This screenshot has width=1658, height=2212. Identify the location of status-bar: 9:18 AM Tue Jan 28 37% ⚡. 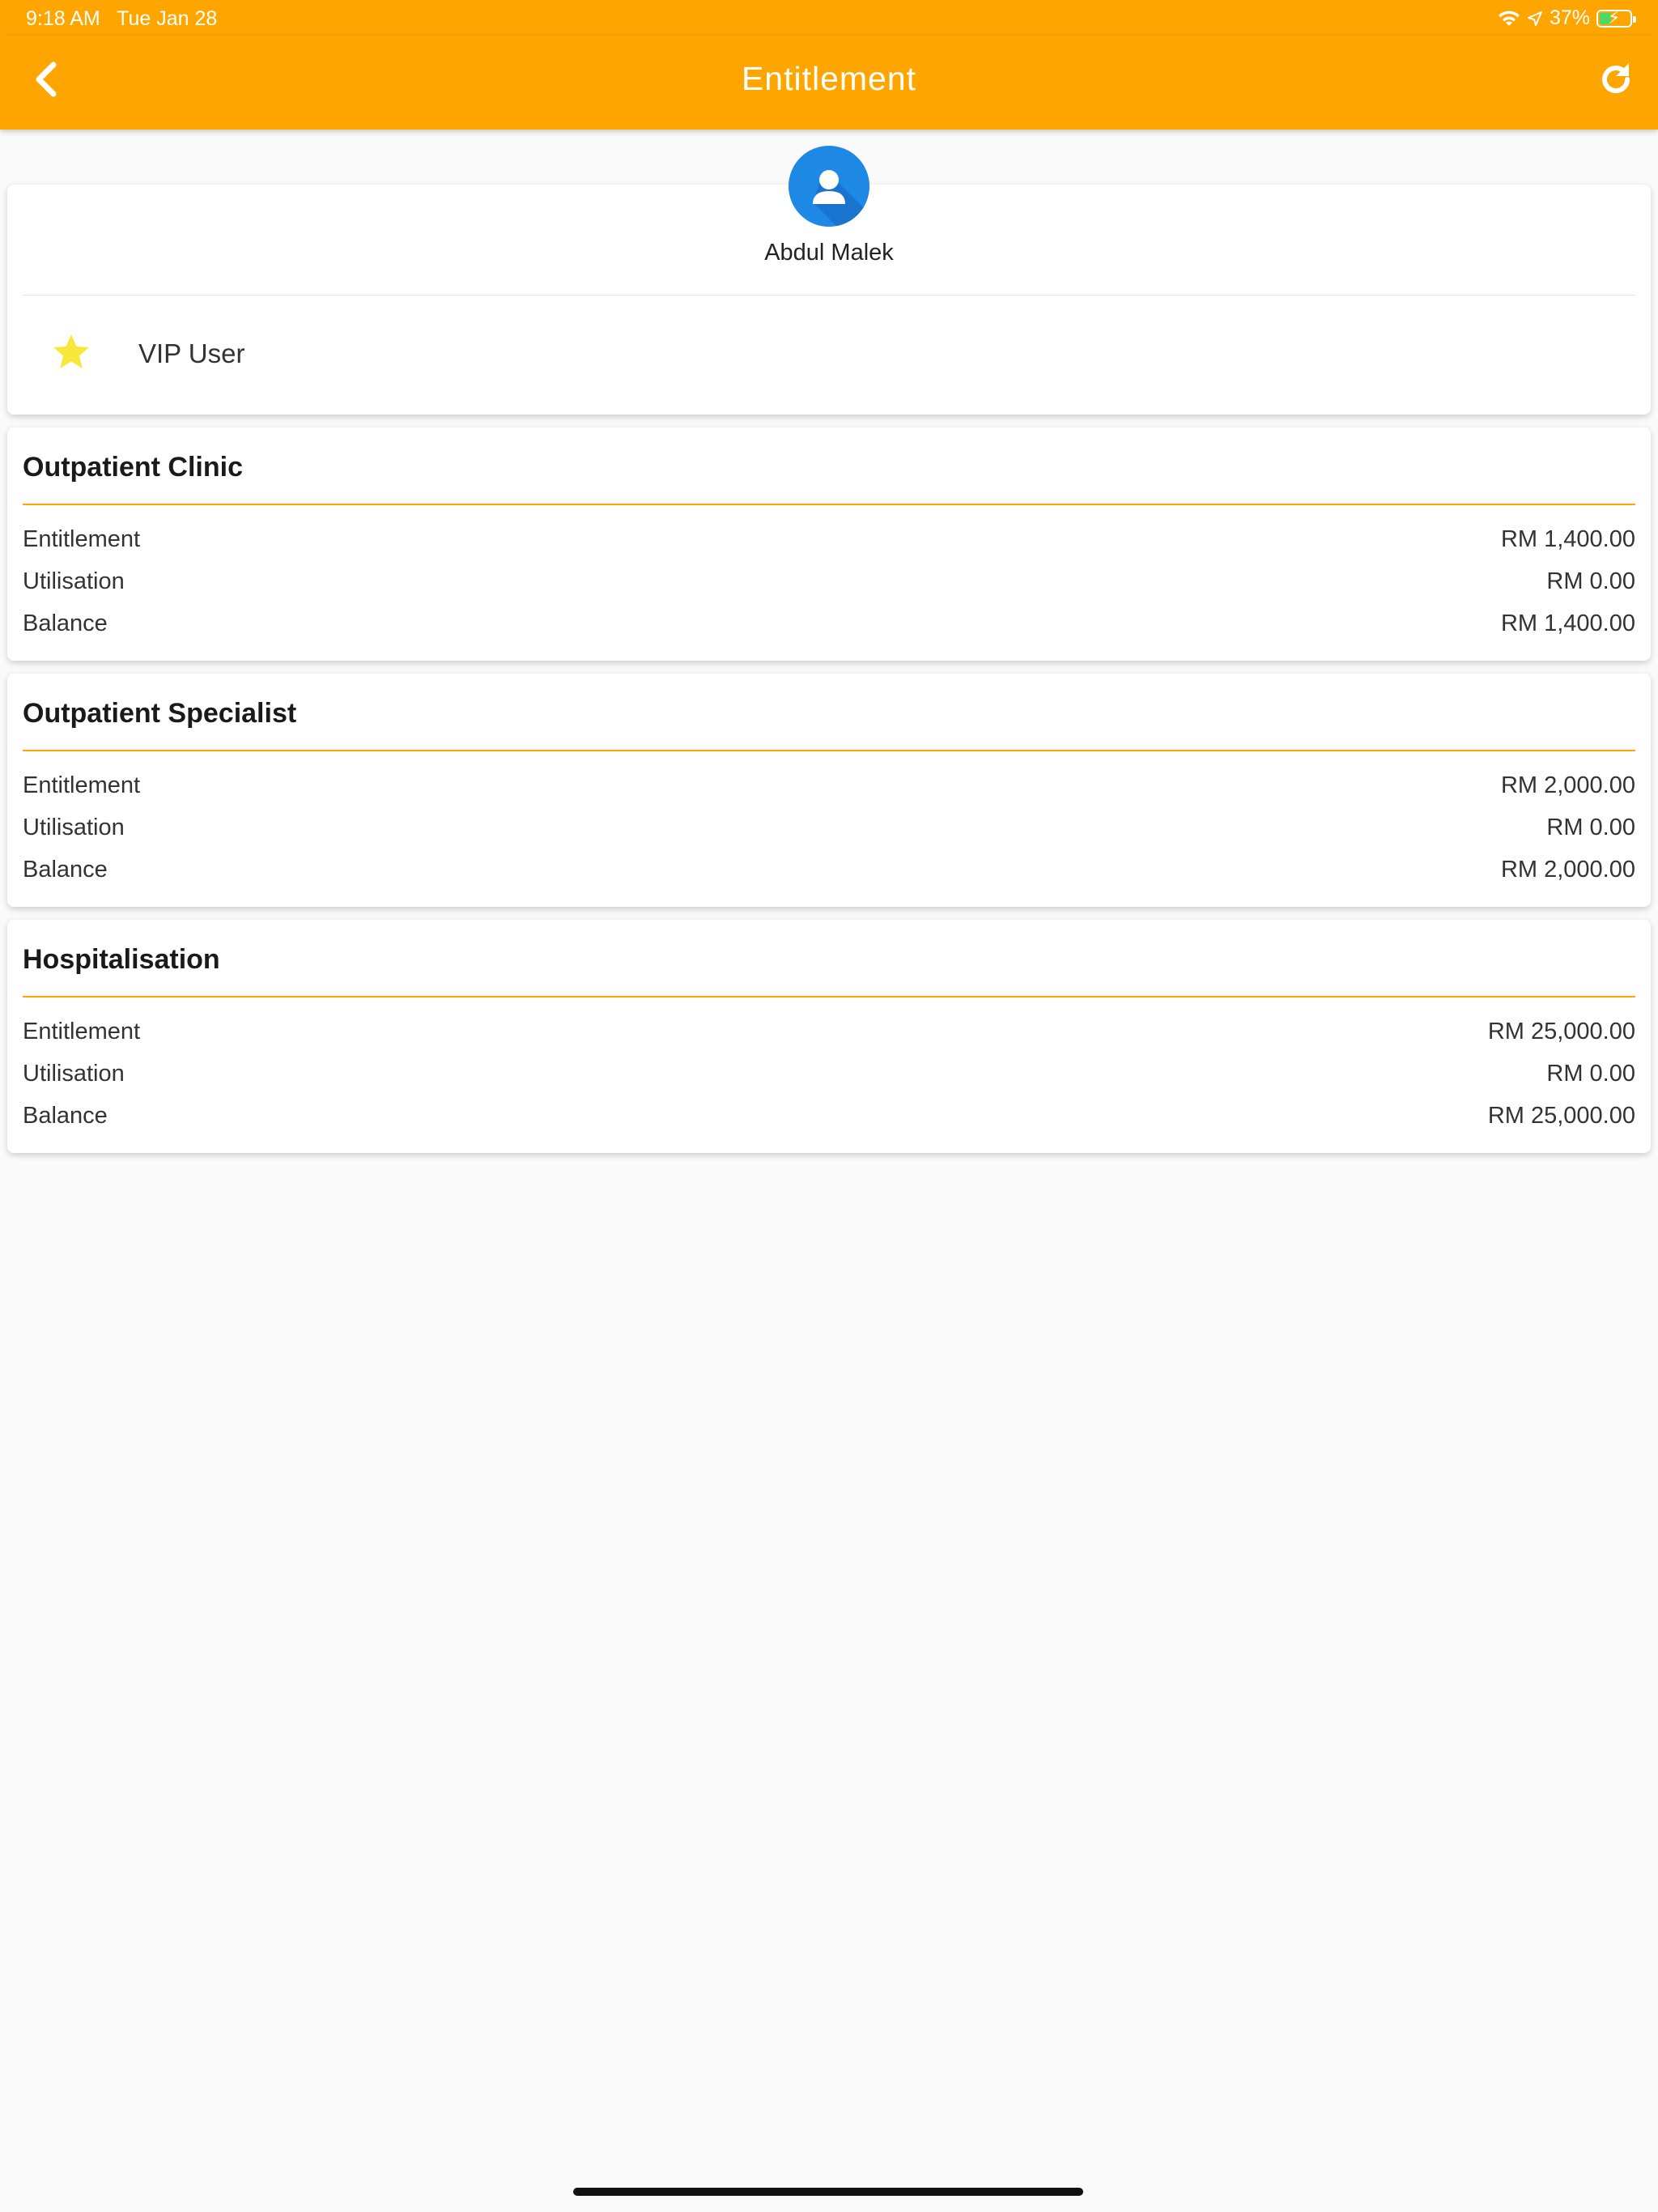
(829, 18).